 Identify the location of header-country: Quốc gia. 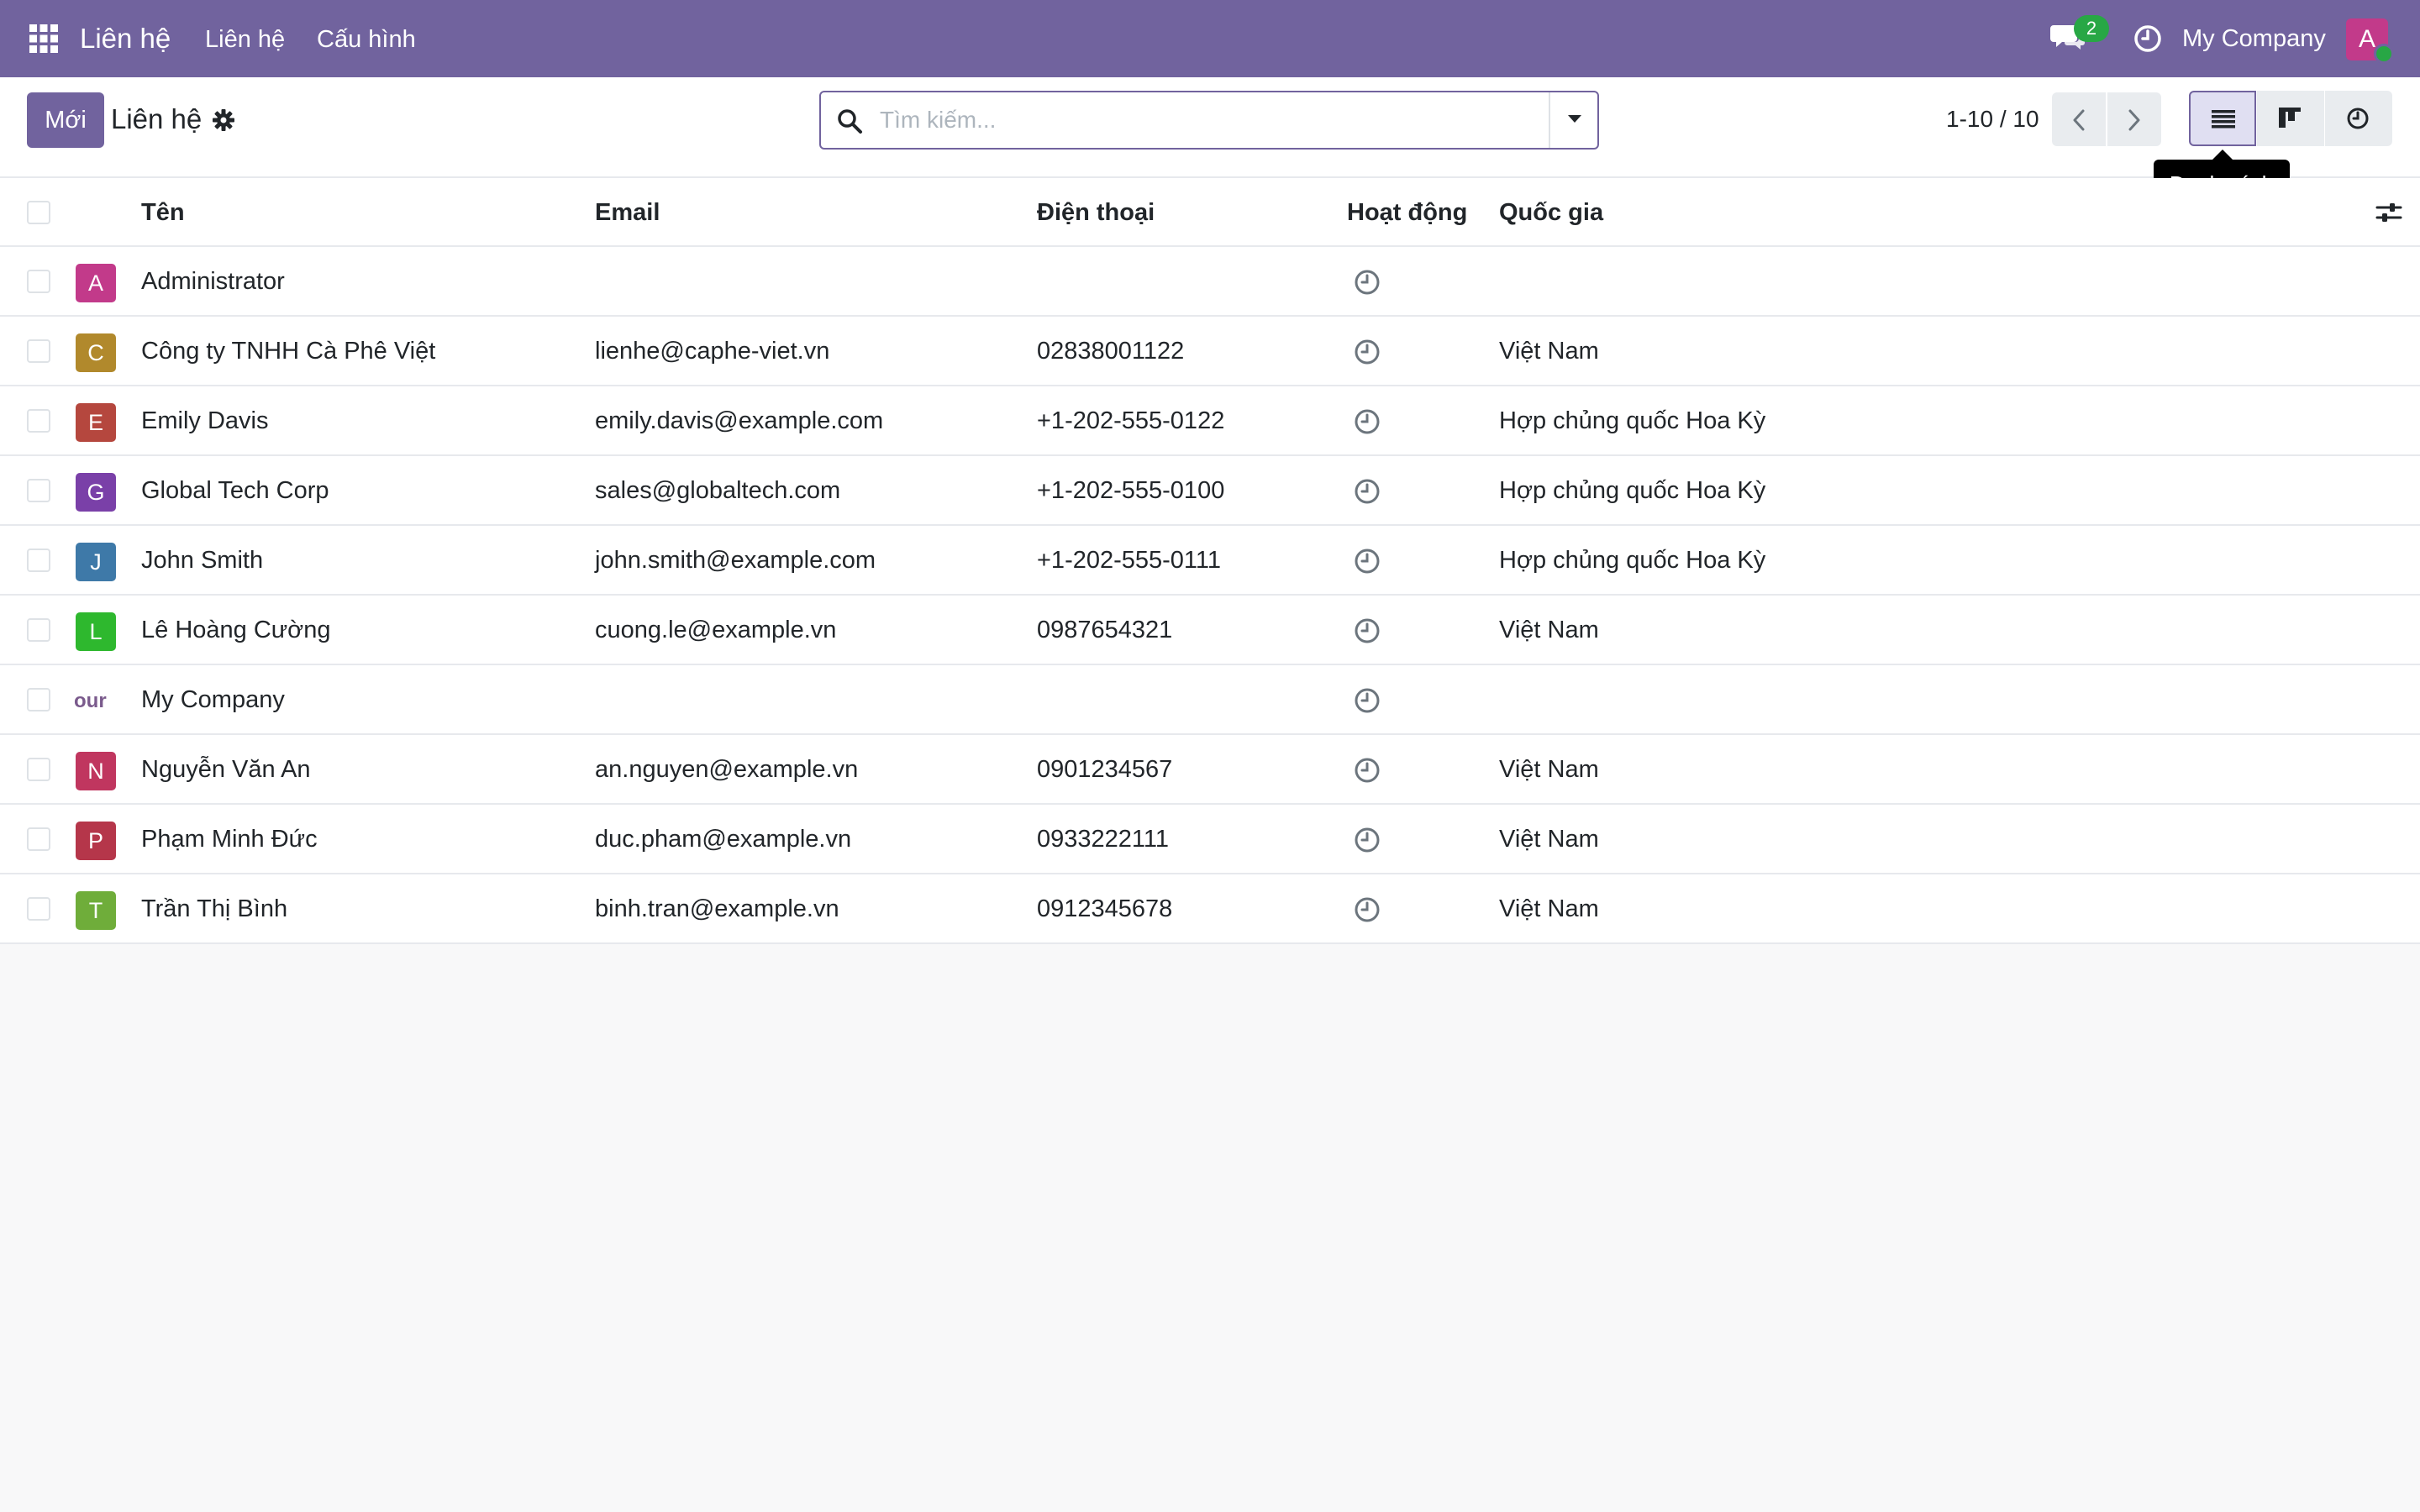
(1551, 212).